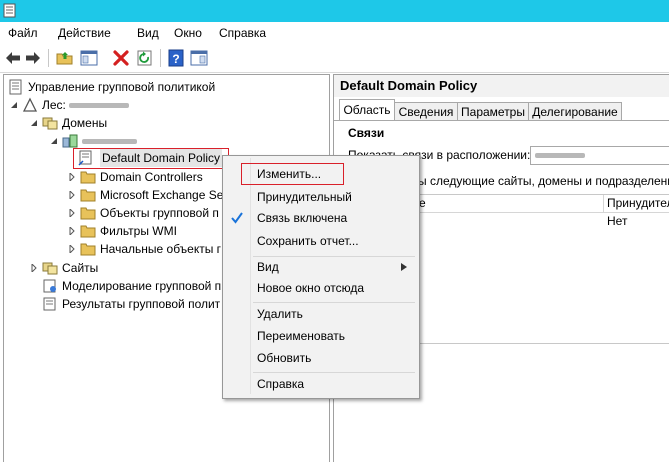  What do you see at coordinates (65, 58) in the screenshot?
I see `up-folder-icon` at bounding box center [65, 58].